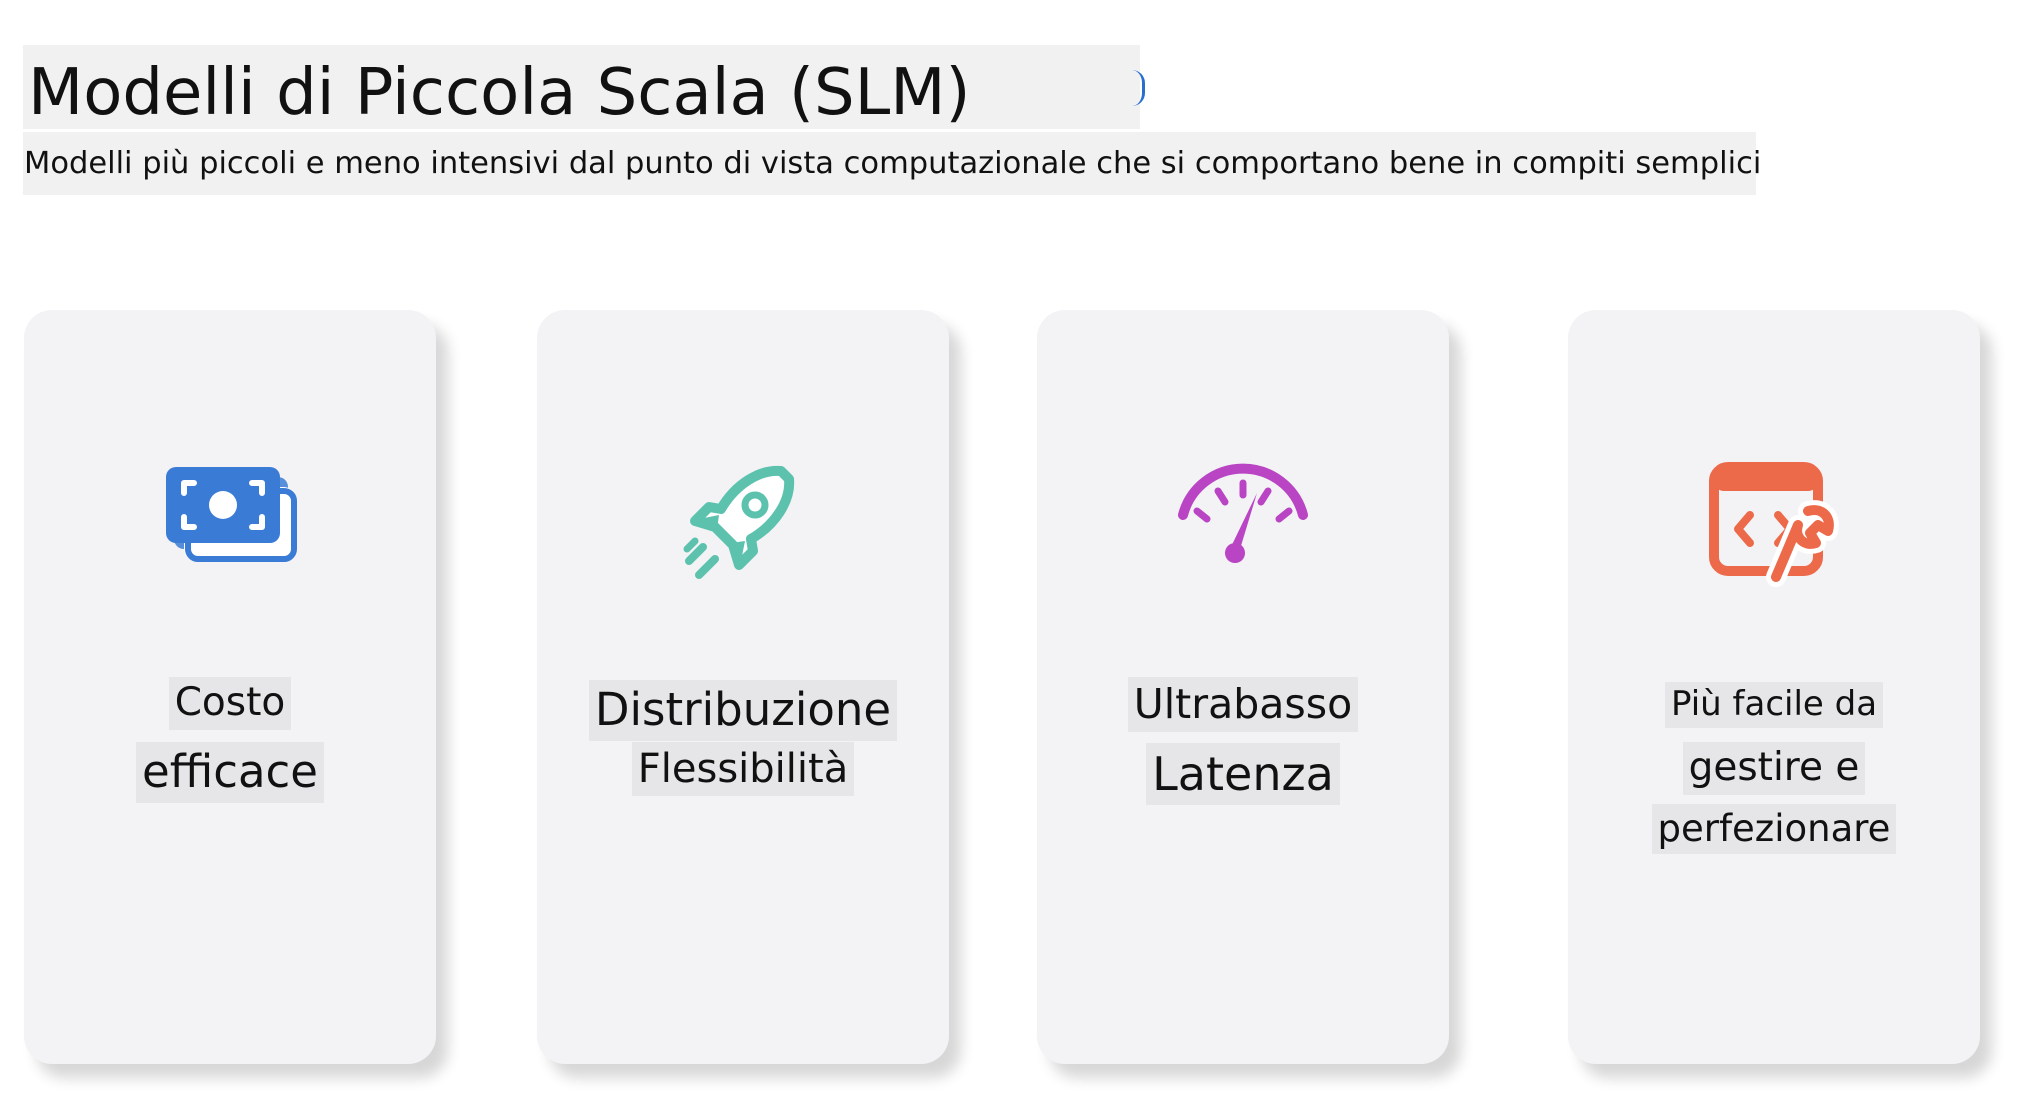 The height and width of the screenshot is (1114, 2020). What do you see at coordinates (1243, 705) in the screenshot?
I see `card-label-line: Ultrabasso` at bounding box center [1243, 705].